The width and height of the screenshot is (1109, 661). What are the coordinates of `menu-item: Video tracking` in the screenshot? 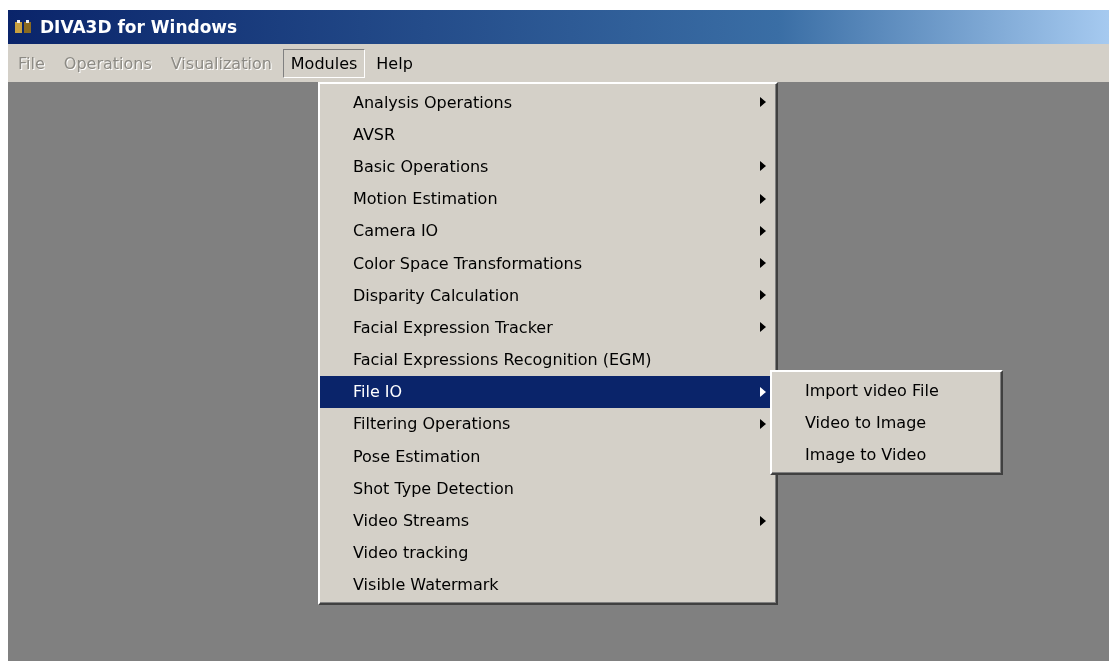 It's located at (548, 552).